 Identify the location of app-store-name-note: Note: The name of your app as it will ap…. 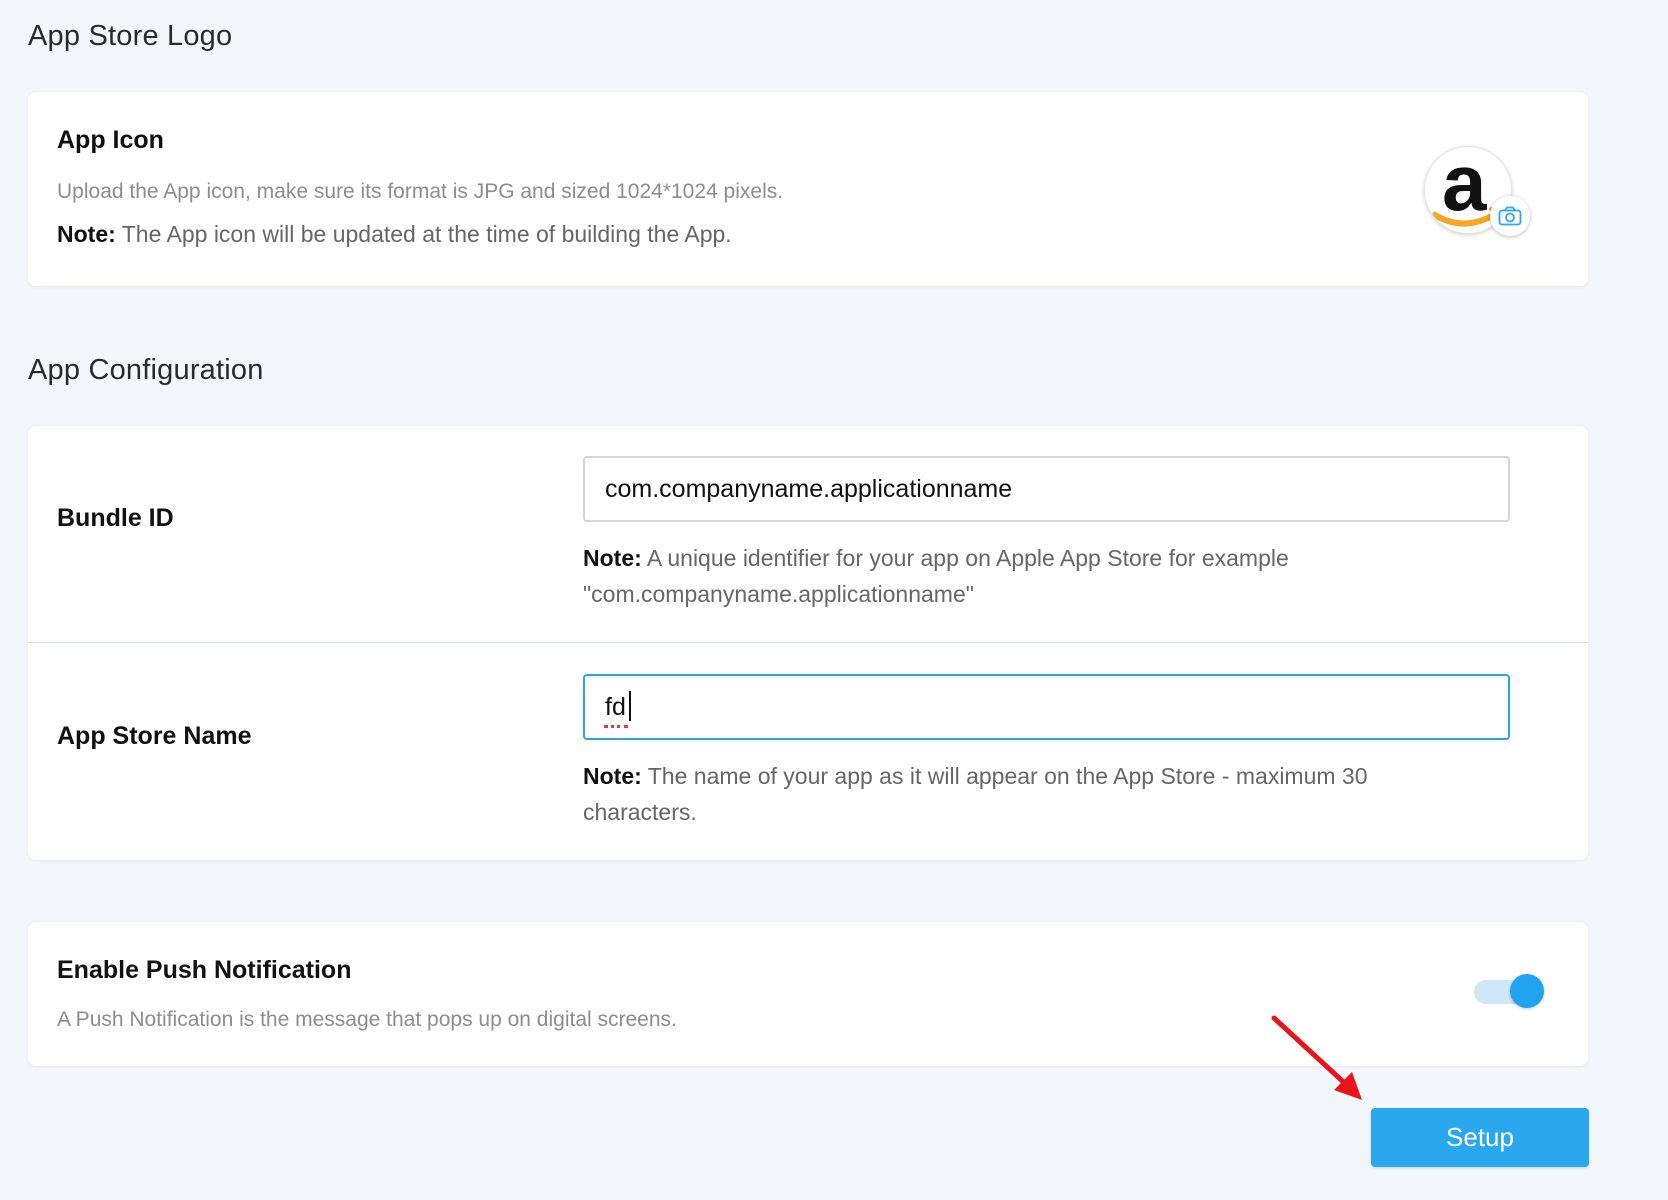
(975, 794).